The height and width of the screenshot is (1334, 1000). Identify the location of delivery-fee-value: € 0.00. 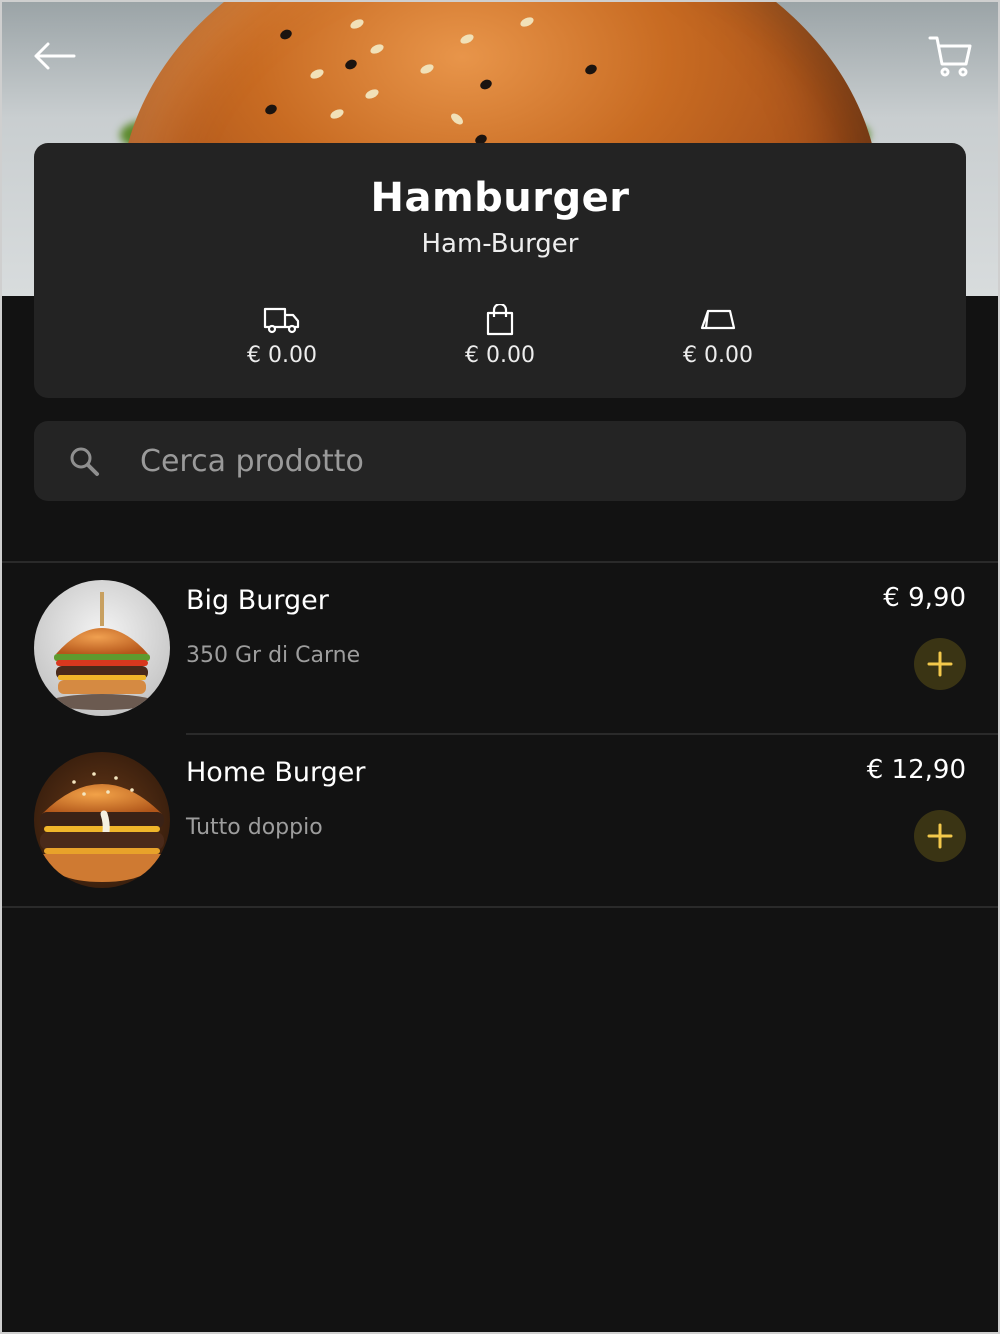
(282, 355).